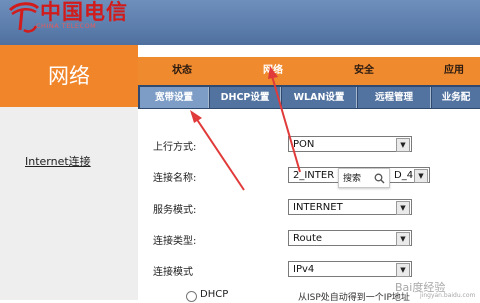  Describe the element at coordinates (173, 272) in the screenshot. I see `conn-mode-label: 连接模式` at that location.